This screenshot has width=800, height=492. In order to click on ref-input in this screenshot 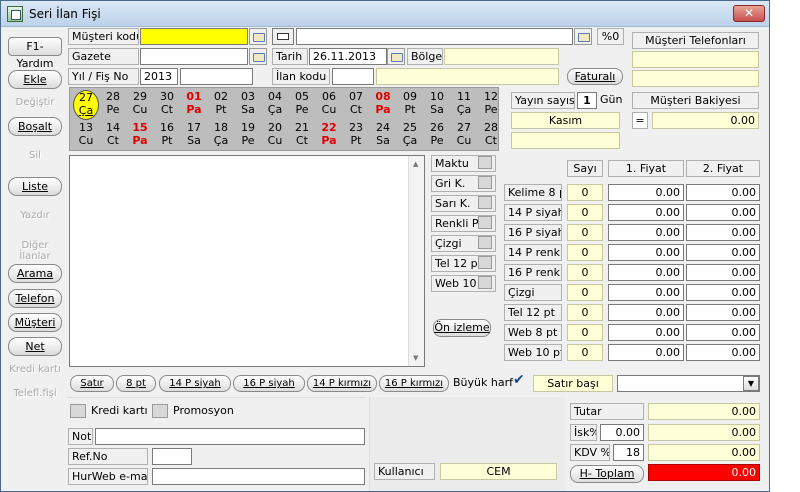, I will do `click(172, 456)`.